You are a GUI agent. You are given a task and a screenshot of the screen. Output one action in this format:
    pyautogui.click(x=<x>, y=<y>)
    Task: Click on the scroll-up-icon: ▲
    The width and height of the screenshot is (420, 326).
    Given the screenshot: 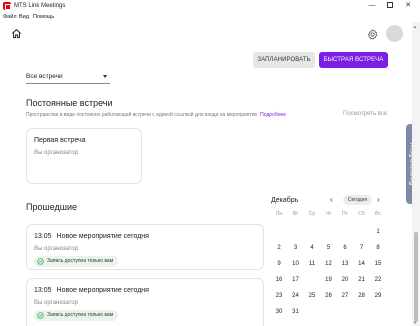 What is the action you would take?
    pyautogui.click(x=415, y=26)
    